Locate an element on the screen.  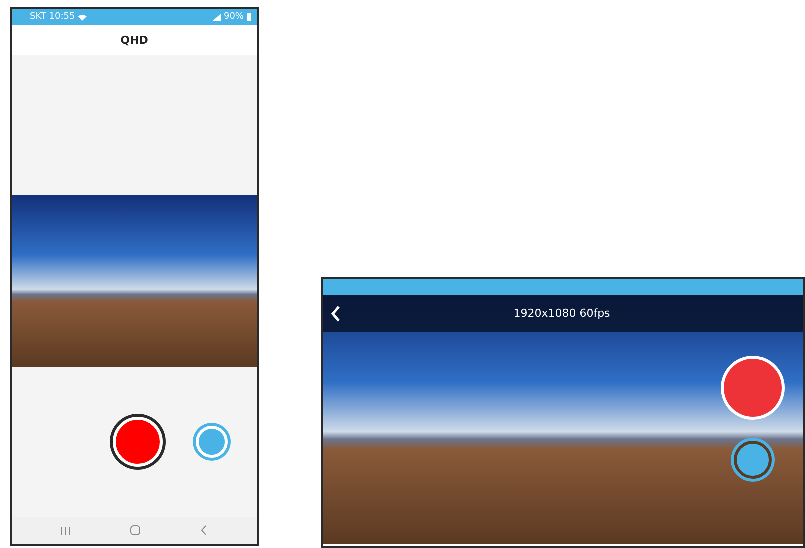
battery-percent: 90% is located at coordinates (234, 17).